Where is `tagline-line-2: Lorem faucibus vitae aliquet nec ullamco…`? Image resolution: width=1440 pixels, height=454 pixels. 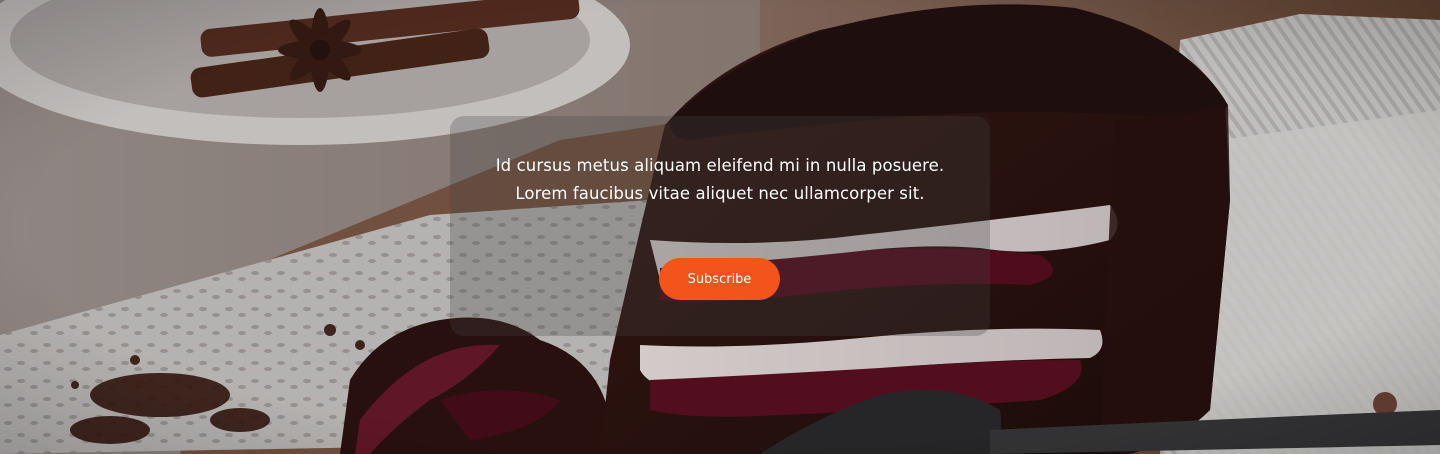 tagline-line-2: Lorem faucibus vitae aliquet nec ullamco… is located at coordinates (720, 193).